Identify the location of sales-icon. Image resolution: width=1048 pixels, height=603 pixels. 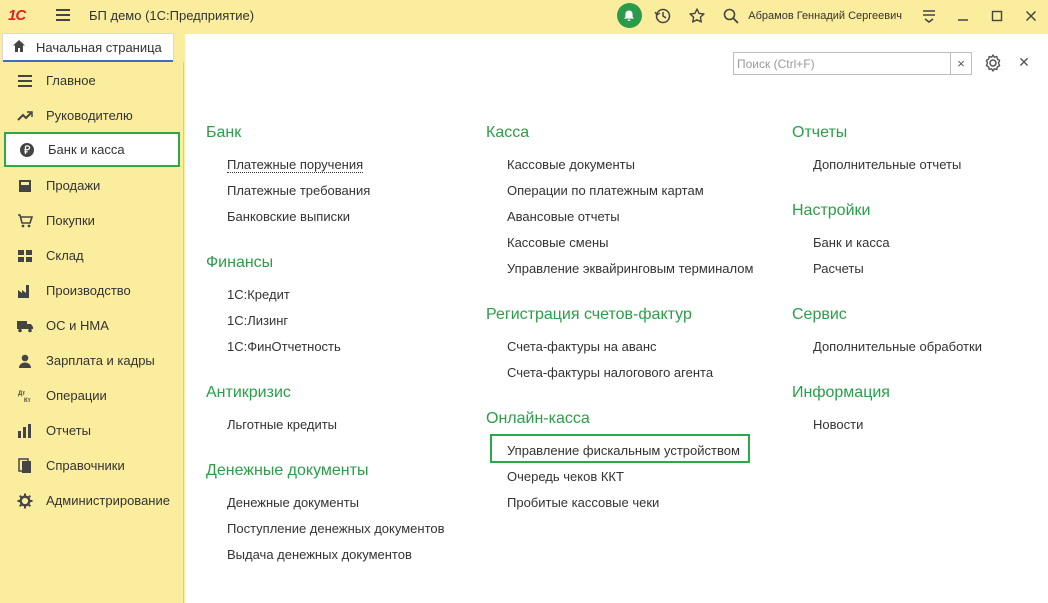
(25, 186).